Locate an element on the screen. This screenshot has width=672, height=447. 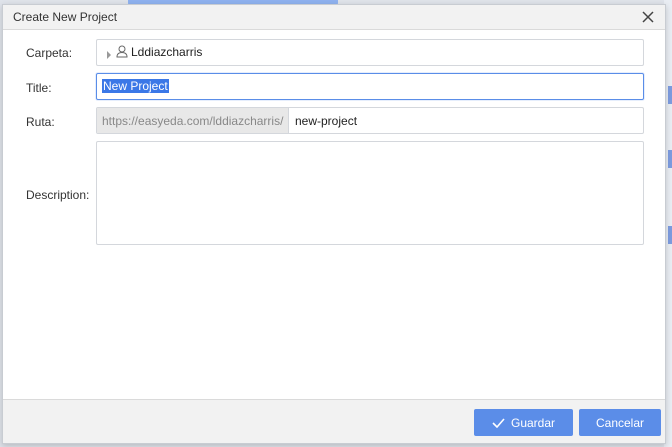
tree-expand-icon is located at coordinates (109, 55).